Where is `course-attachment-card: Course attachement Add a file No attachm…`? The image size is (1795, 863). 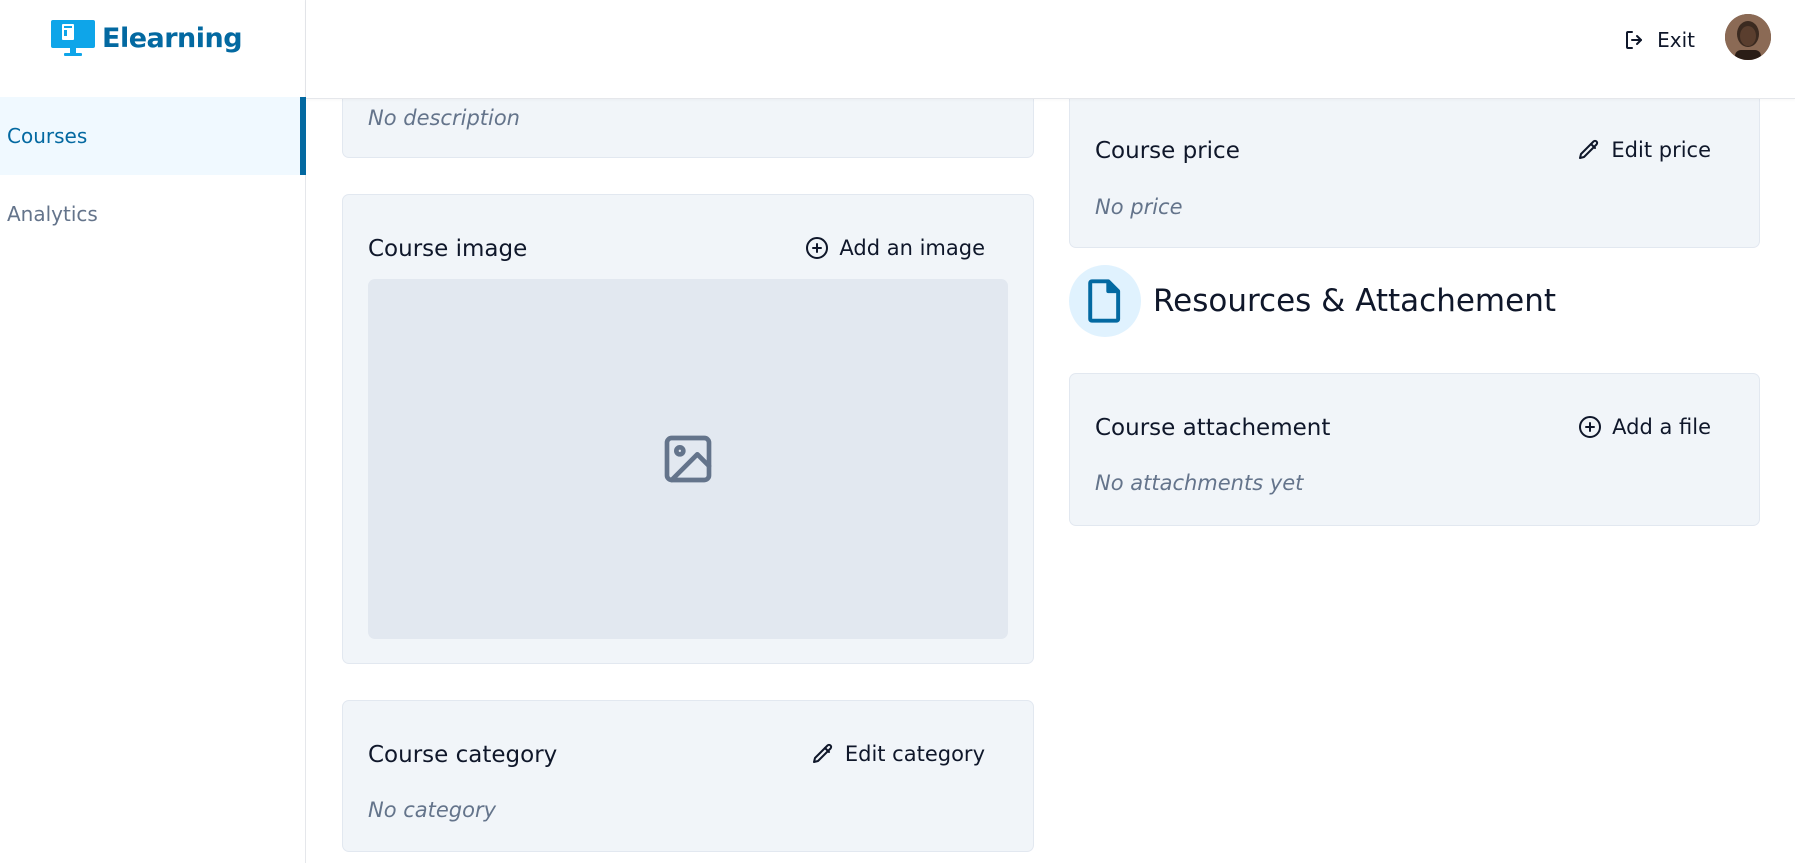
course-attachment-card: Course attachement Add a file No attachm… is located at coordinates (1414, 449).